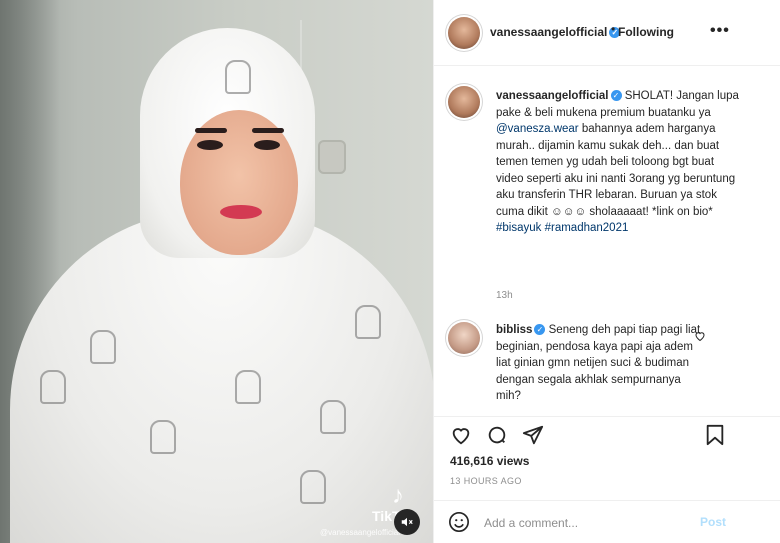  What do you see at coordinates (268, 130) in the screenshot?
I see `right-brow` at bounding box center [268, 130].